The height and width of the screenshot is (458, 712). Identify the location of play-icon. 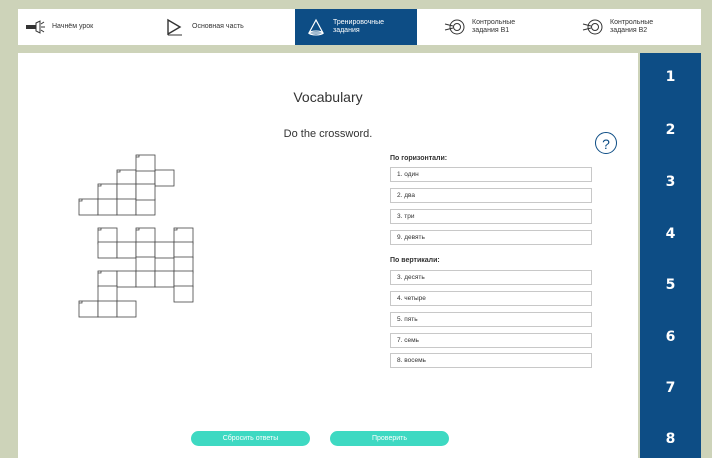
(174, 27).